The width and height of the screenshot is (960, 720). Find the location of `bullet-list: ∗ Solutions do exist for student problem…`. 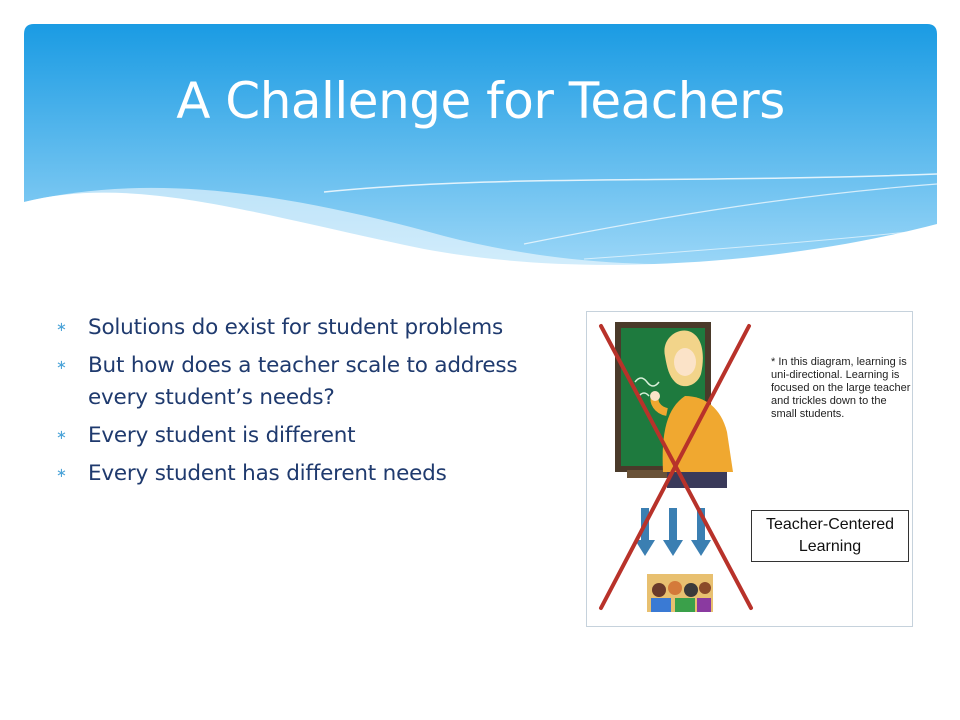

bullet-list: ∗ Solutions do exist for student problem… is located at coordinates (306, 404).